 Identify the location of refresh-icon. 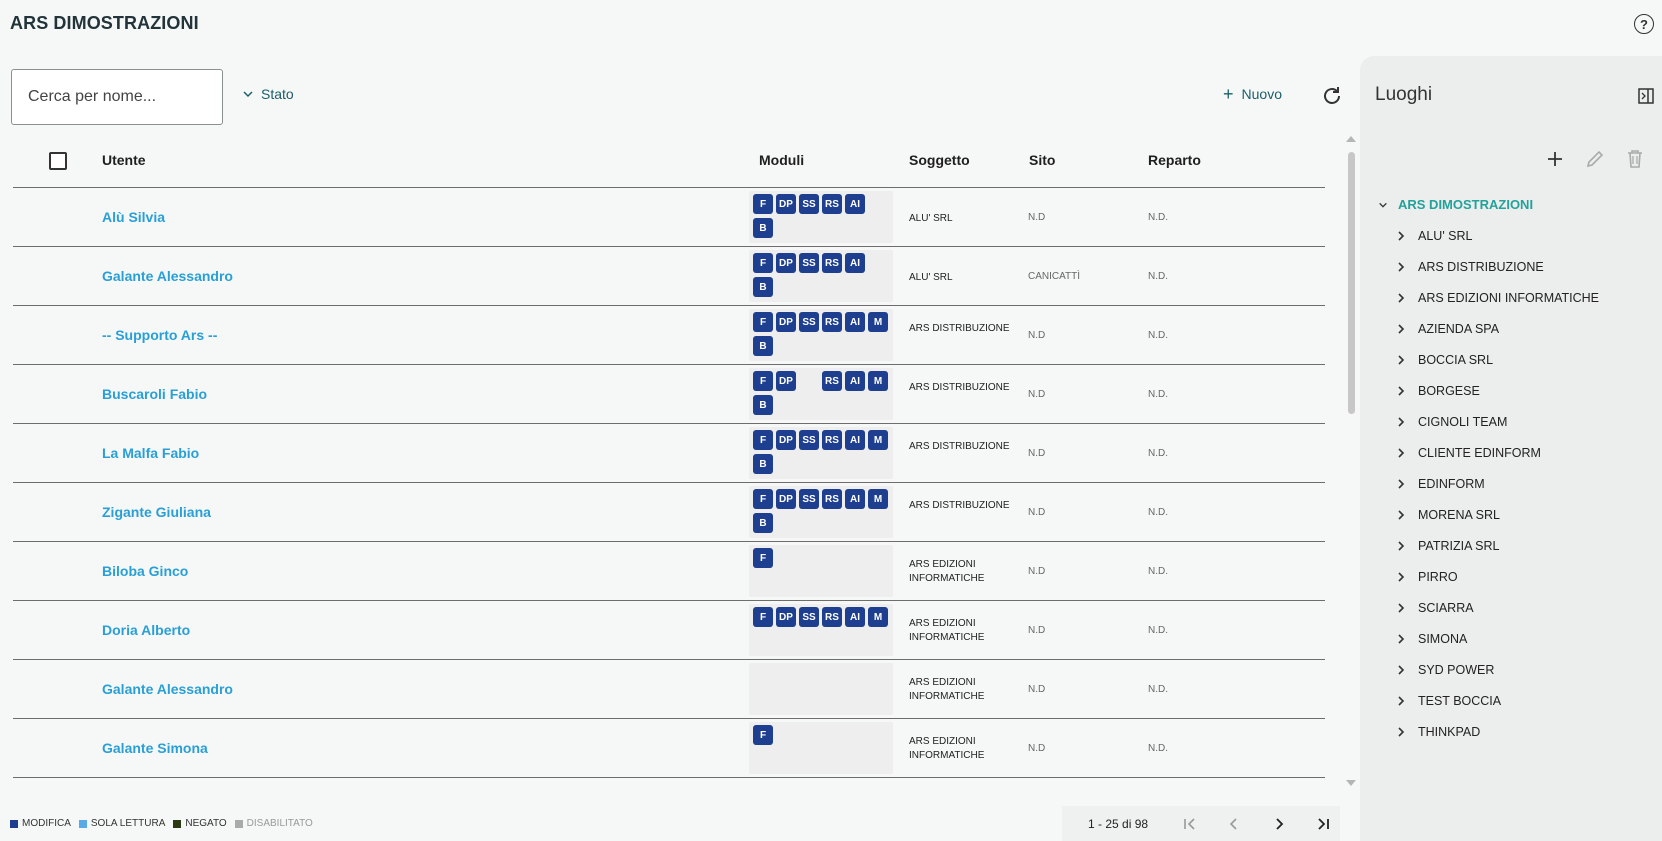
(1332, 96).